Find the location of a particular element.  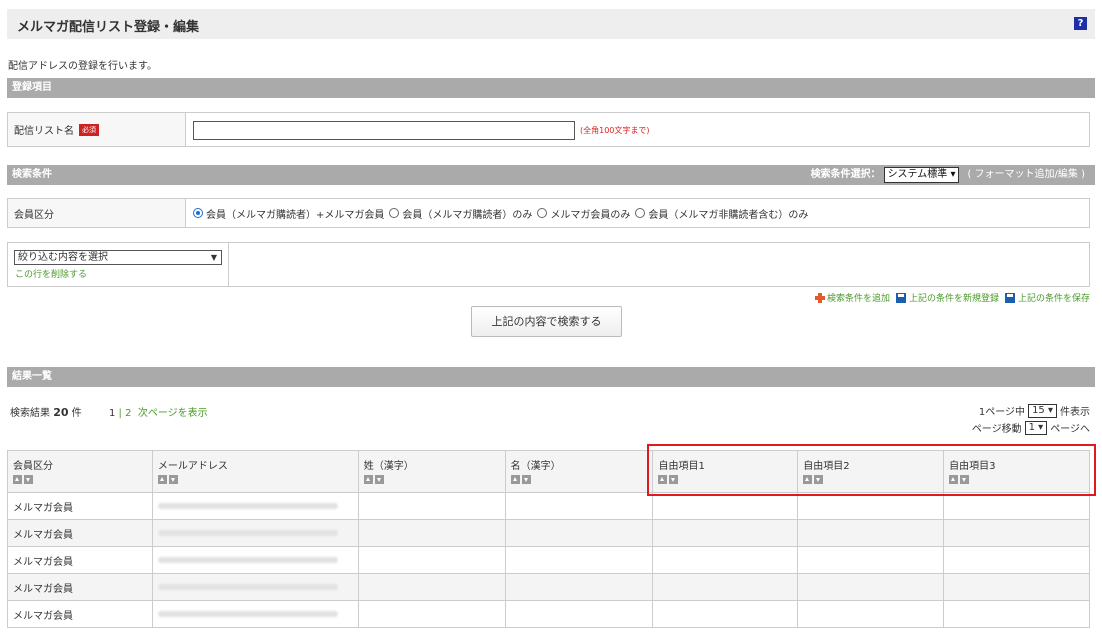

radio-option-2: 会員（メルマガ購読者）のみ is located at coordinates (460, 213).